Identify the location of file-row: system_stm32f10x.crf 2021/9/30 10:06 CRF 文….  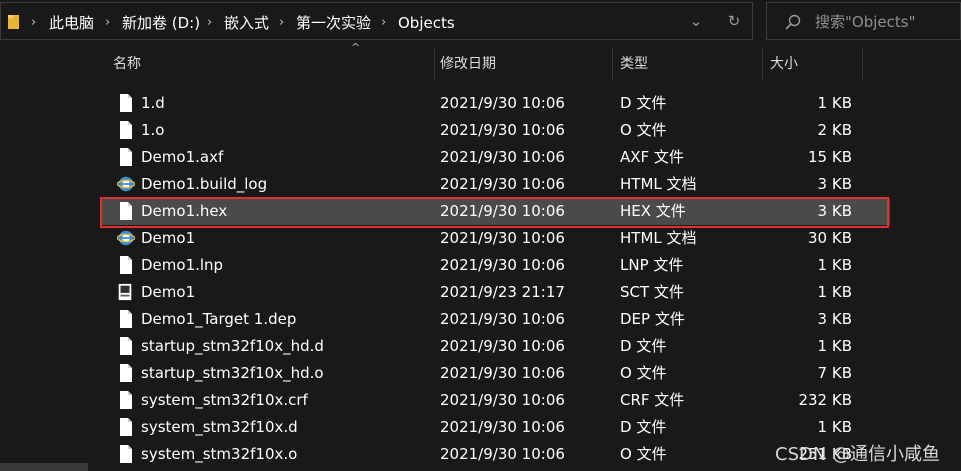
(495, 400).